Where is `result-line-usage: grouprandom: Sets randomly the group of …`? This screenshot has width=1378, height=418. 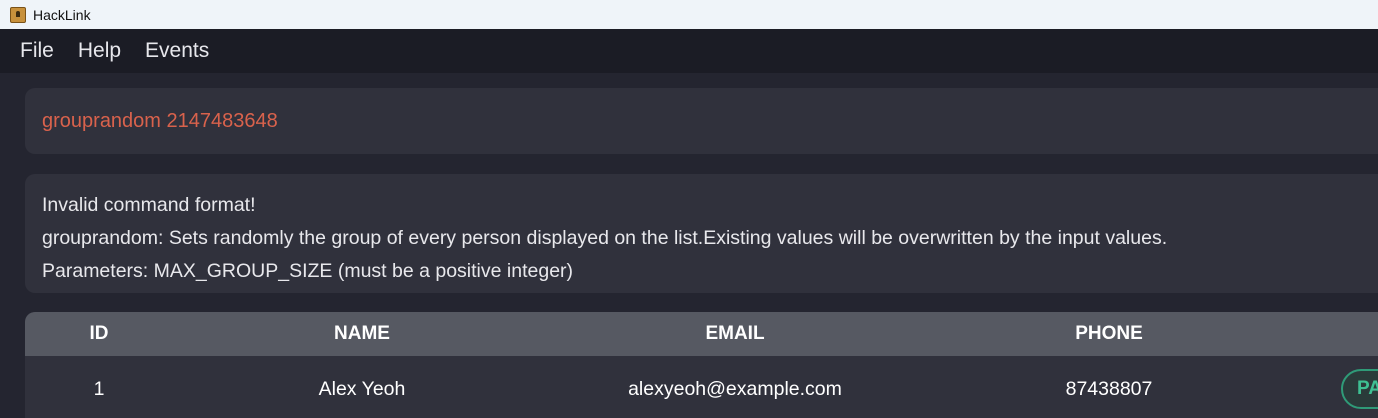 result-line-usage: grouprandom: Sets randomly the group of … is located at coordinates (605, 238).